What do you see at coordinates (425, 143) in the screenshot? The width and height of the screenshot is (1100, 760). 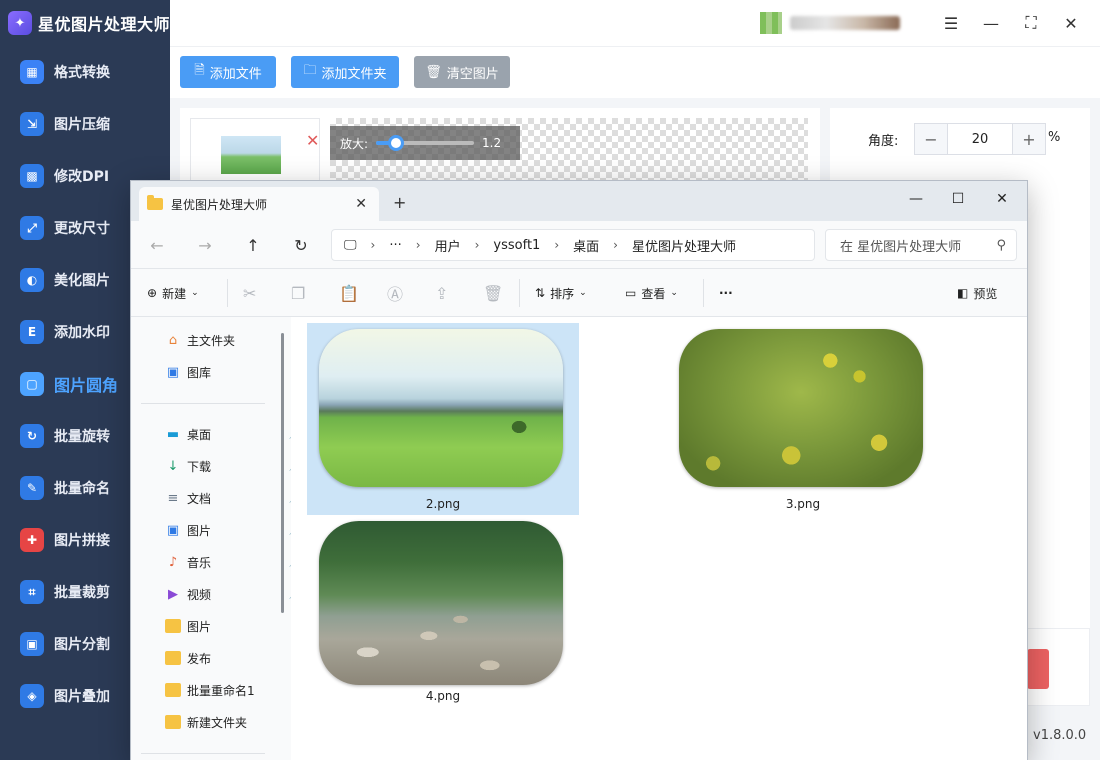 I see `zoom-slider` at bounding box center [425, 143].